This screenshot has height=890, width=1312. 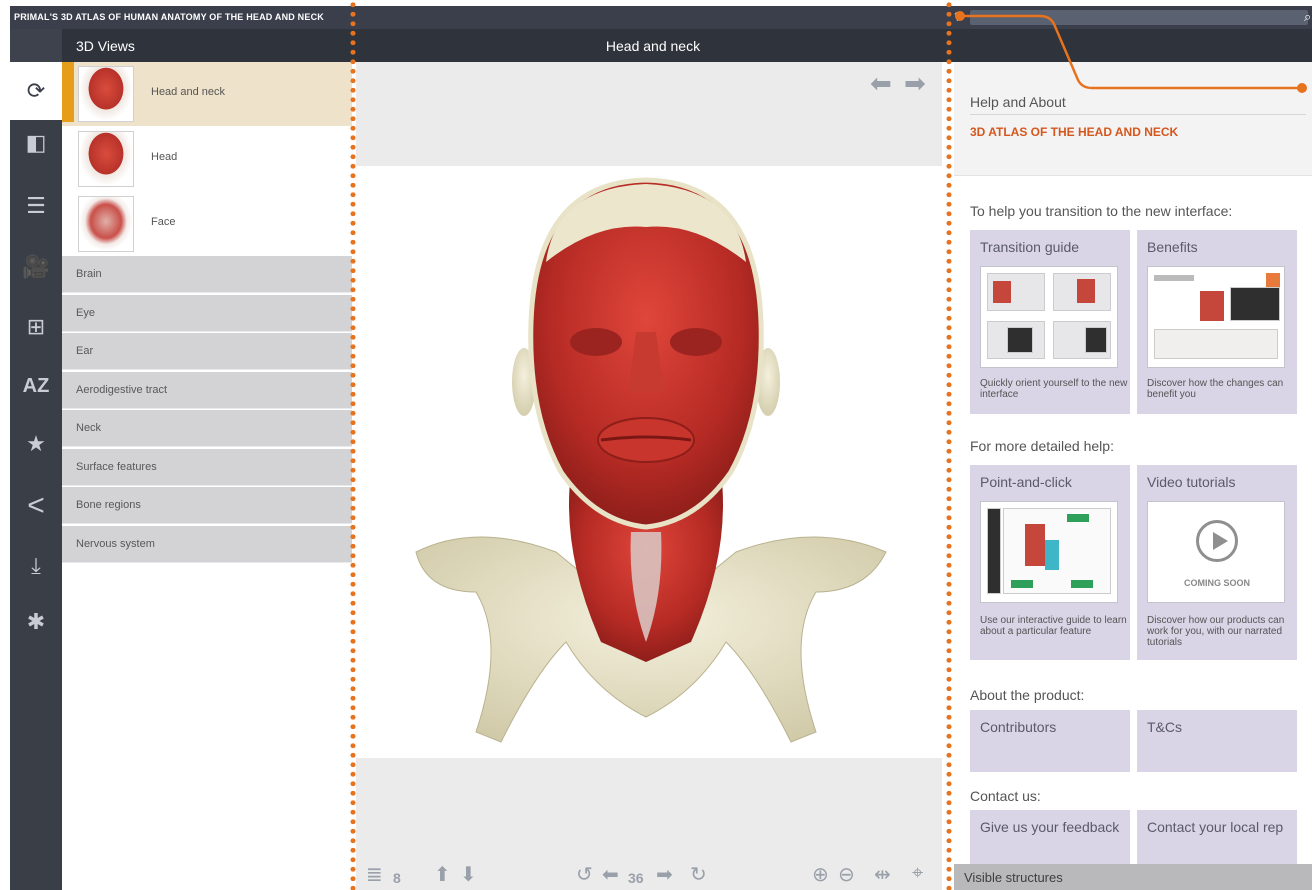 What do you see at coordinates (442, 874) in the screenshot?
I see `move-up-icon: ⬆` at bounding box center [442, 874].